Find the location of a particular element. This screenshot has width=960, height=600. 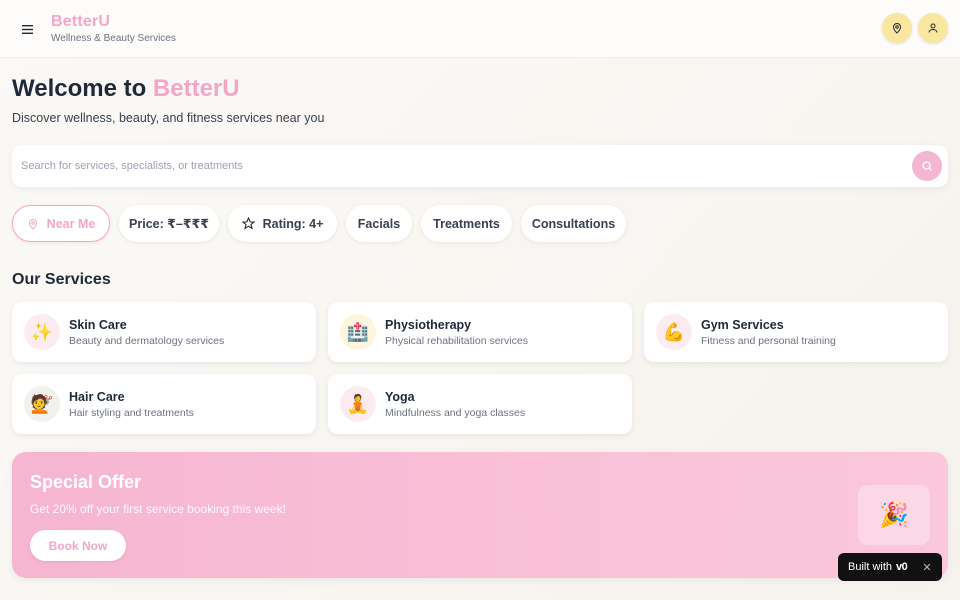

book-now-button: Book Now is located at coordinates (78, 545).